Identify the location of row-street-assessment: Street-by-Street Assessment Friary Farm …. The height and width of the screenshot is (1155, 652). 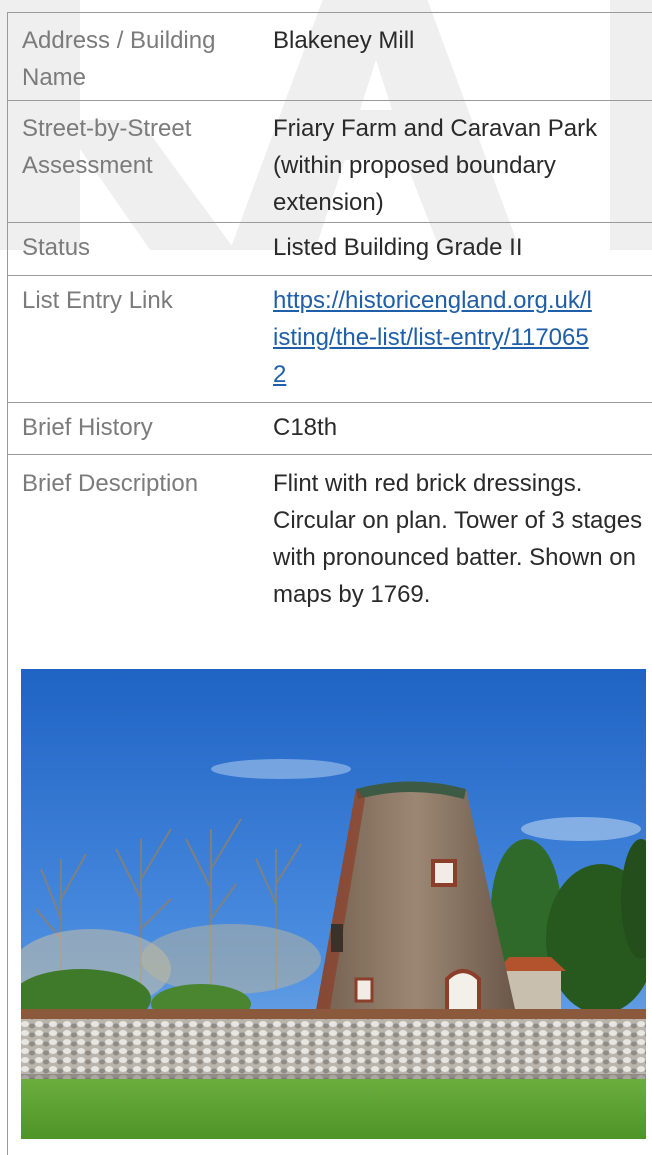
(330, 161).